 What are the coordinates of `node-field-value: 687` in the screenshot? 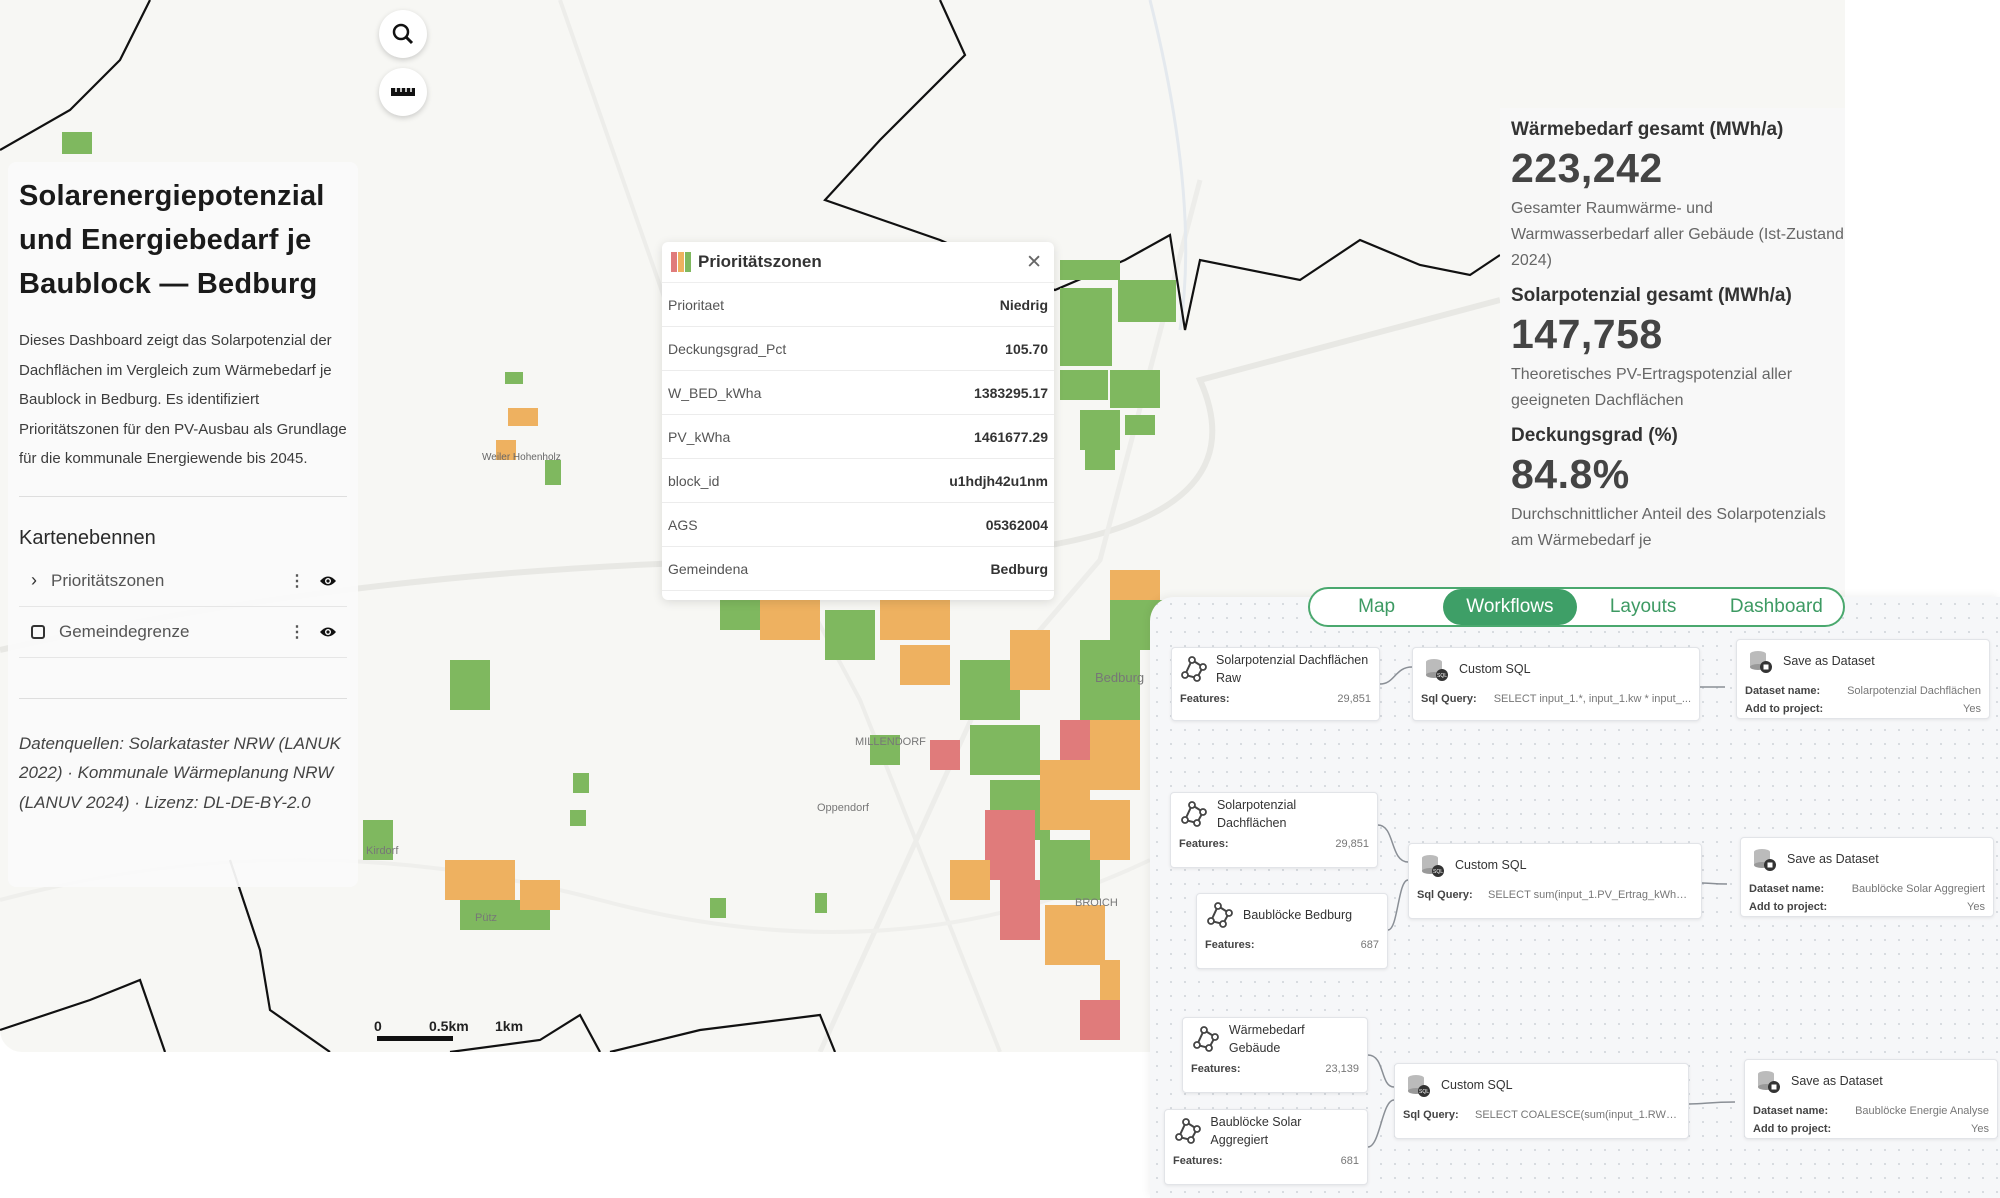 It's located at (1369, 945).